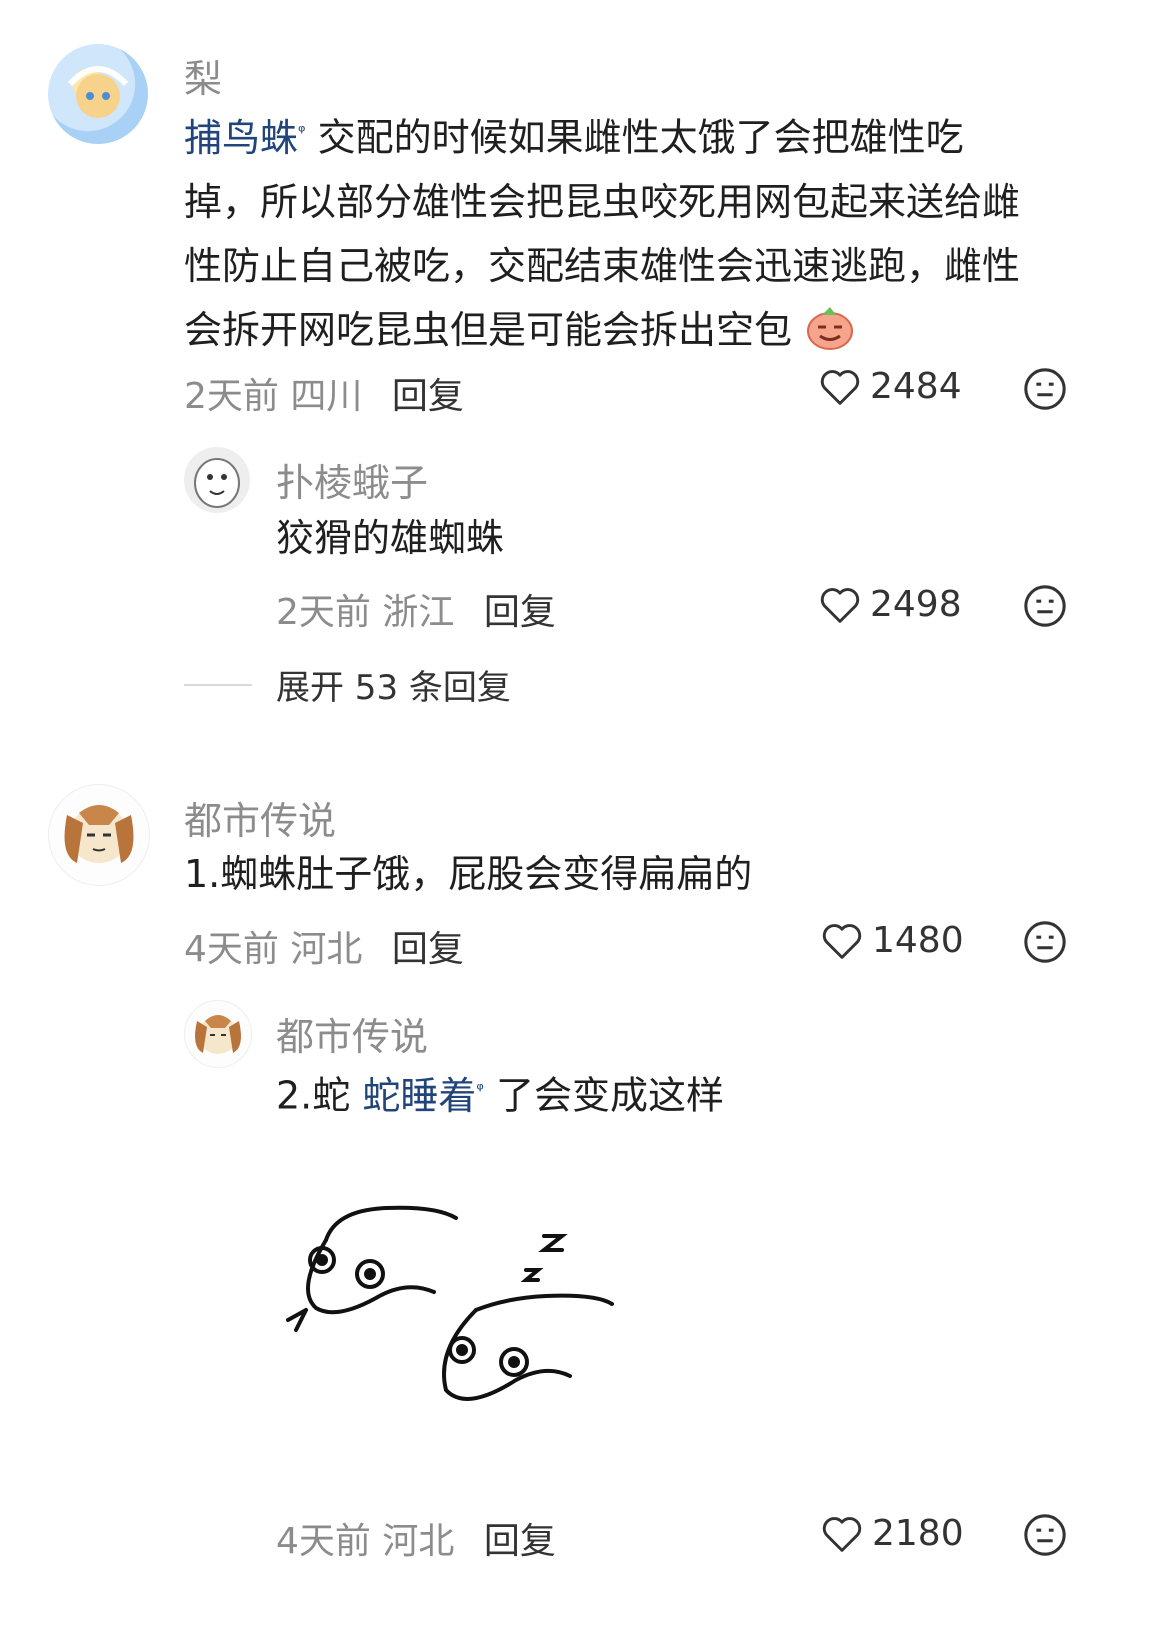 Image resolution: width=1170 pixels, height=1649 pixels. Describe the element at coordinates (390, 538) in the screenshot. I see `comment-text: 狡猾的雄蜘蛛` at that location.